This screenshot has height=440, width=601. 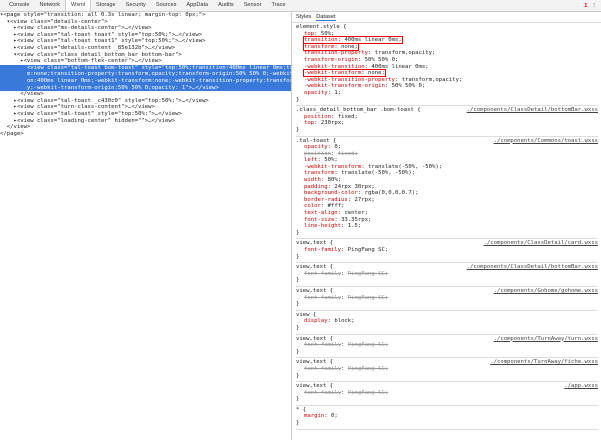 What do you see at coordinates (447, 173) in the screenshot?
I see `style-declaration: transform: translate(-50%, -50%);` at bounding box center [447, 173].